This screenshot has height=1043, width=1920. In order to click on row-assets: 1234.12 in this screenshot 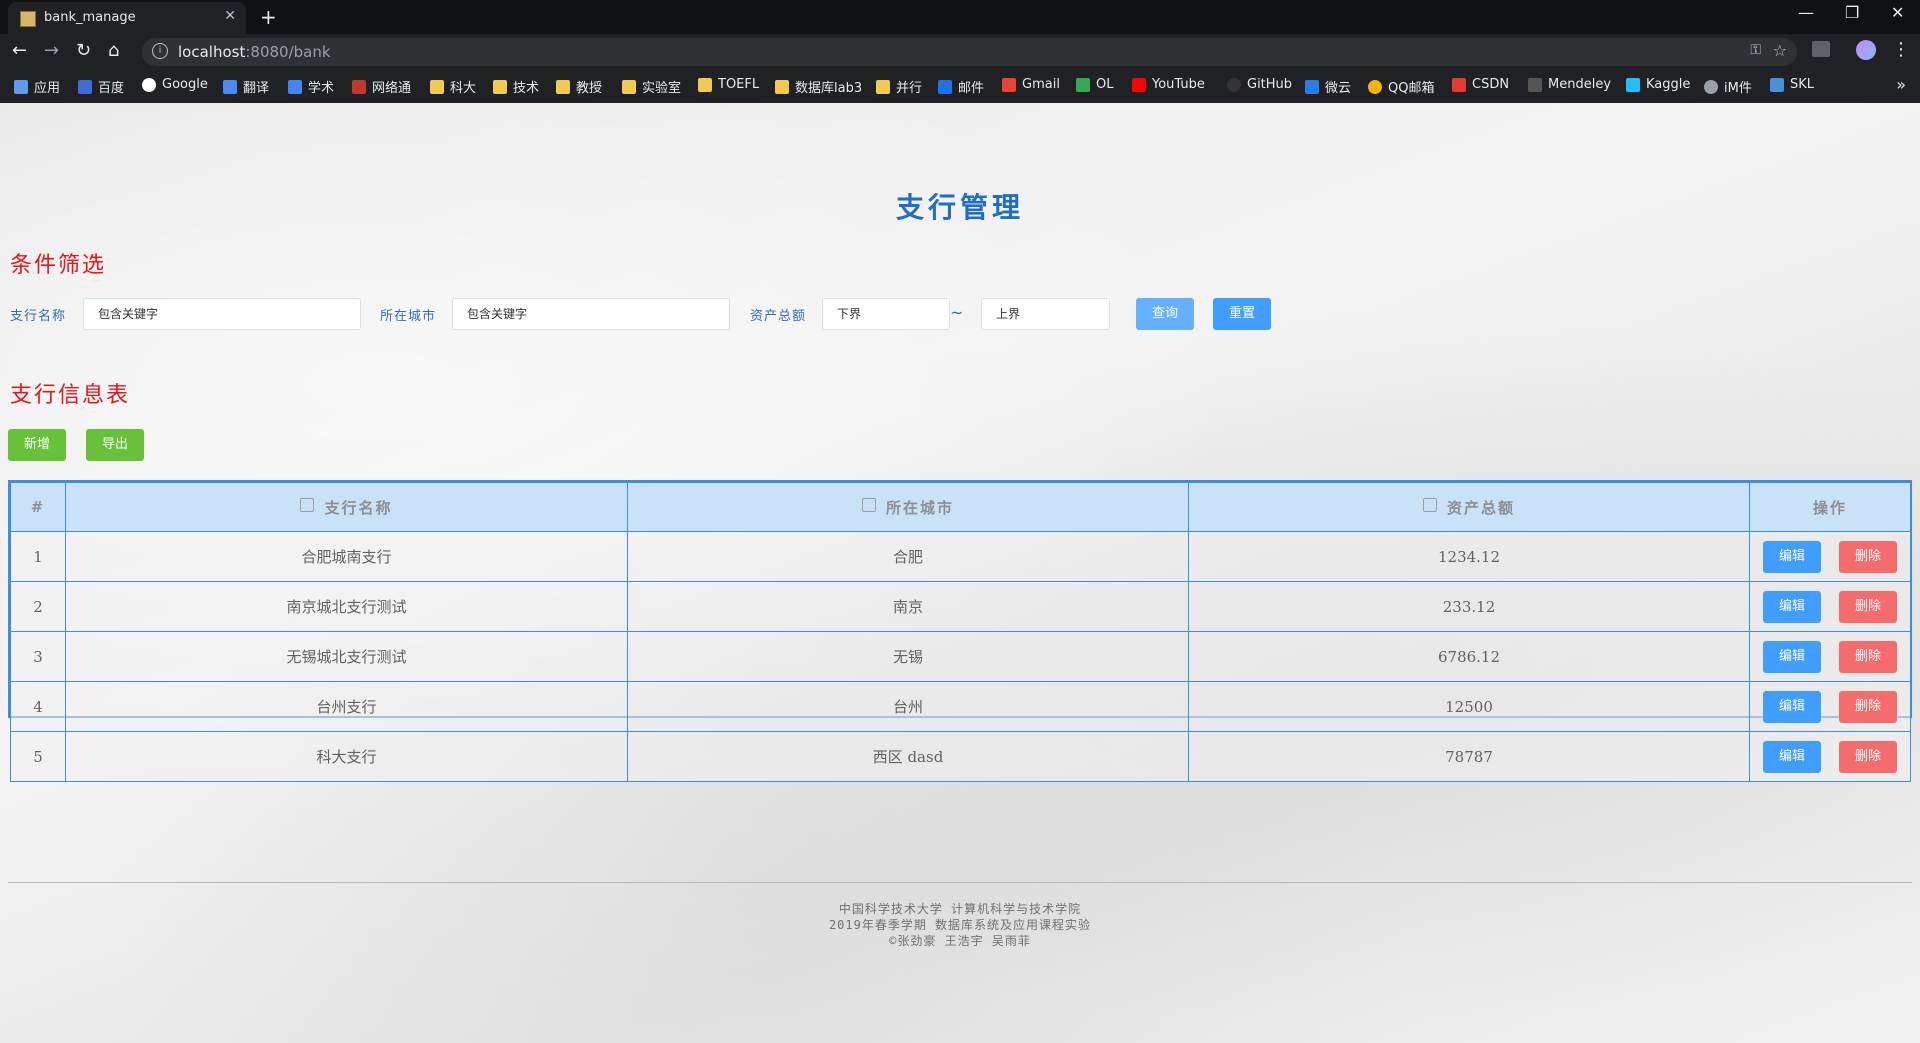, I will do `click(1469, 556)`.